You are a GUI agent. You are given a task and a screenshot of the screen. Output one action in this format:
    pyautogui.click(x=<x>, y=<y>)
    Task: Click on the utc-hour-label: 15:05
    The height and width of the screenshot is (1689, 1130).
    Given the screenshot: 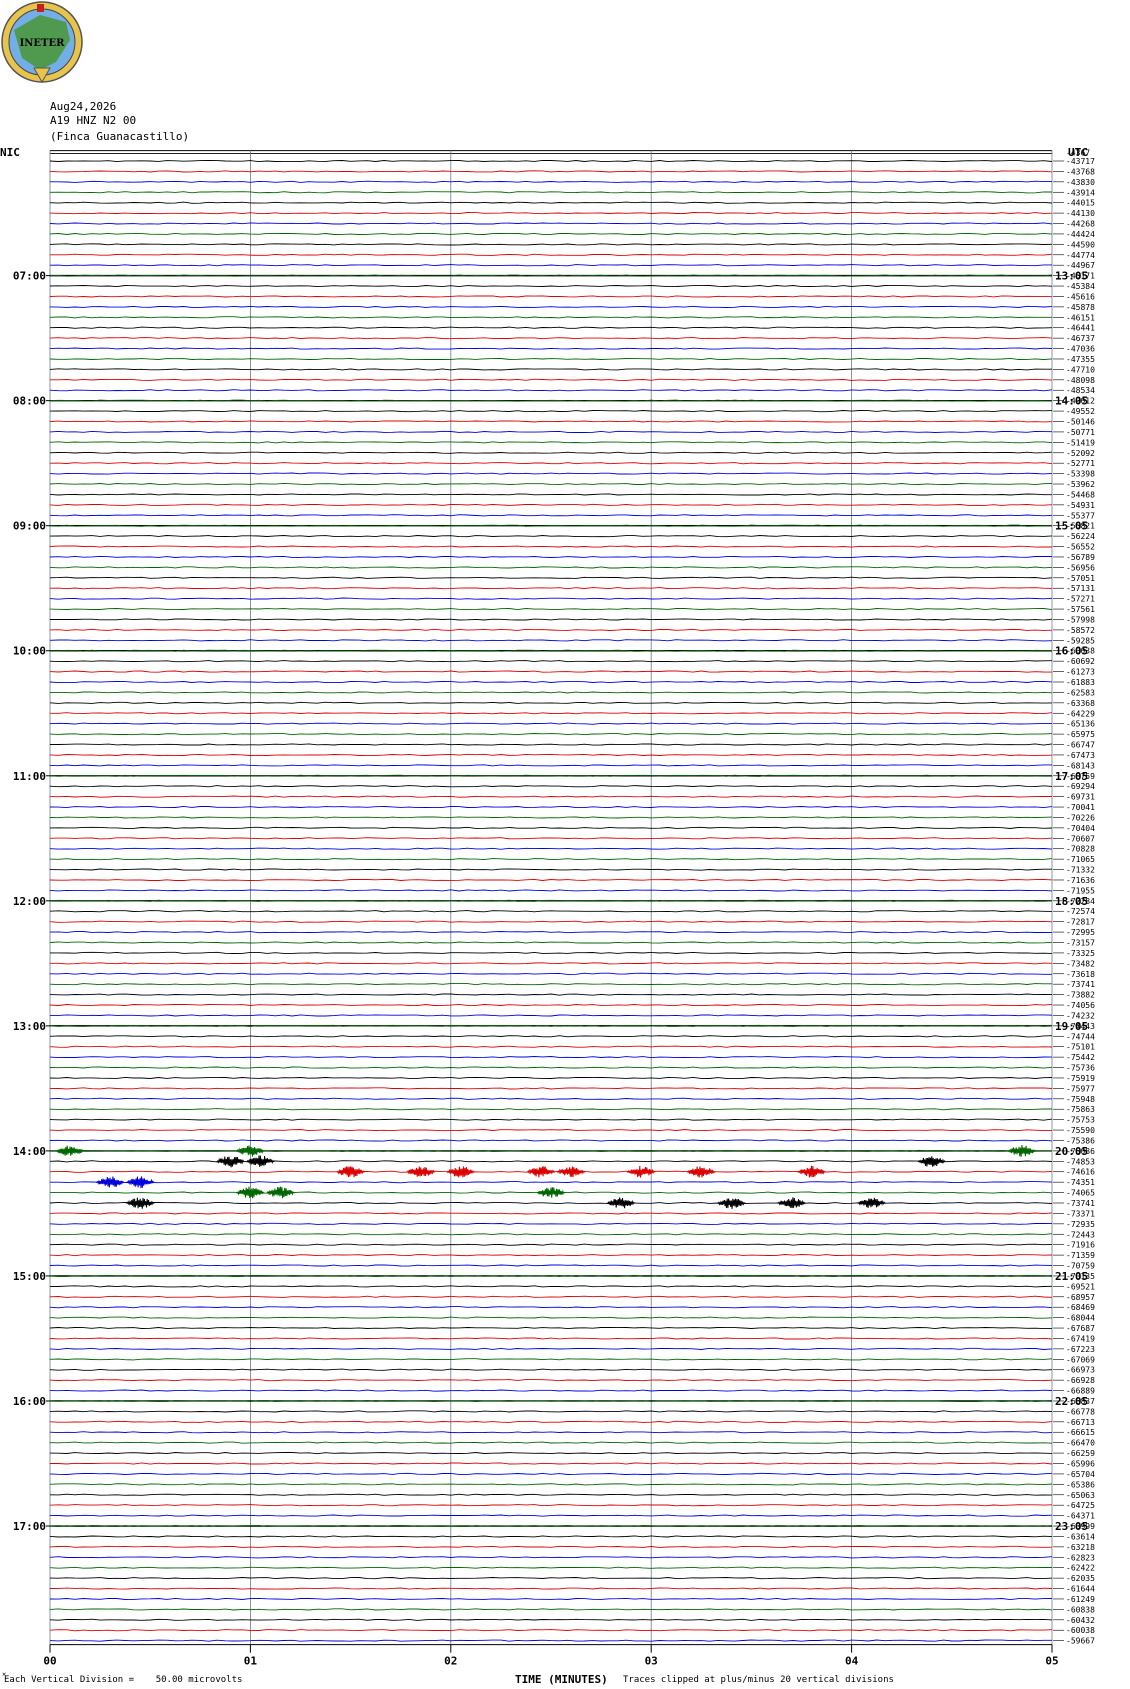 What is the action you would take?
    pyautogui.click(x=1071, y=526)
    